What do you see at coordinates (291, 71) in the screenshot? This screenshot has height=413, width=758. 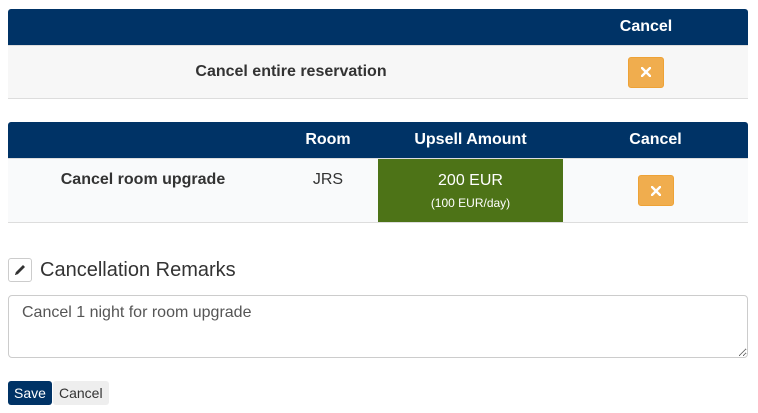 I see `reservation-row-label: Cancel entire reservation` at bounding box center [291, 71].